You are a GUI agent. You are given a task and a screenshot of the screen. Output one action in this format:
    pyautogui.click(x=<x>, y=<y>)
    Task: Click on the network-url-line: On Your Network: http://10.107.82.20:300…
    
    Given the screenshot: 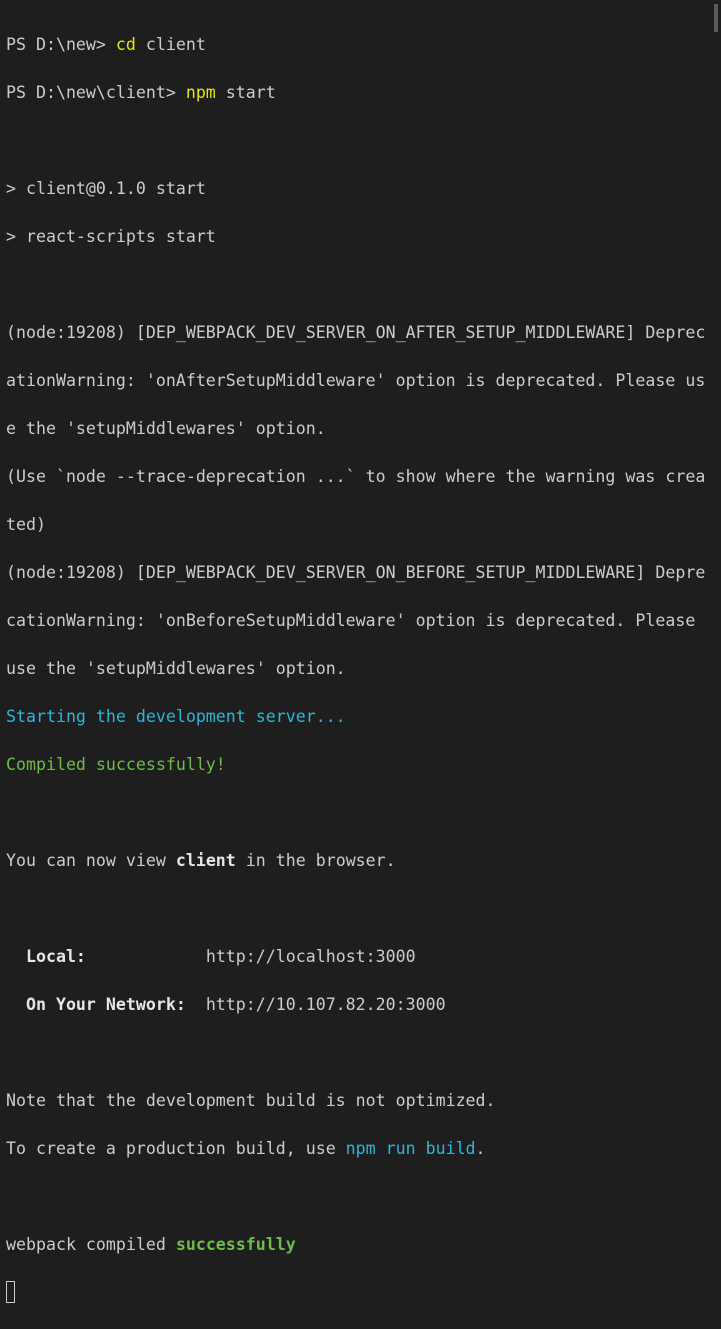 What is the action you would take?
    pyautogui.click(x=363, y=1005)
    